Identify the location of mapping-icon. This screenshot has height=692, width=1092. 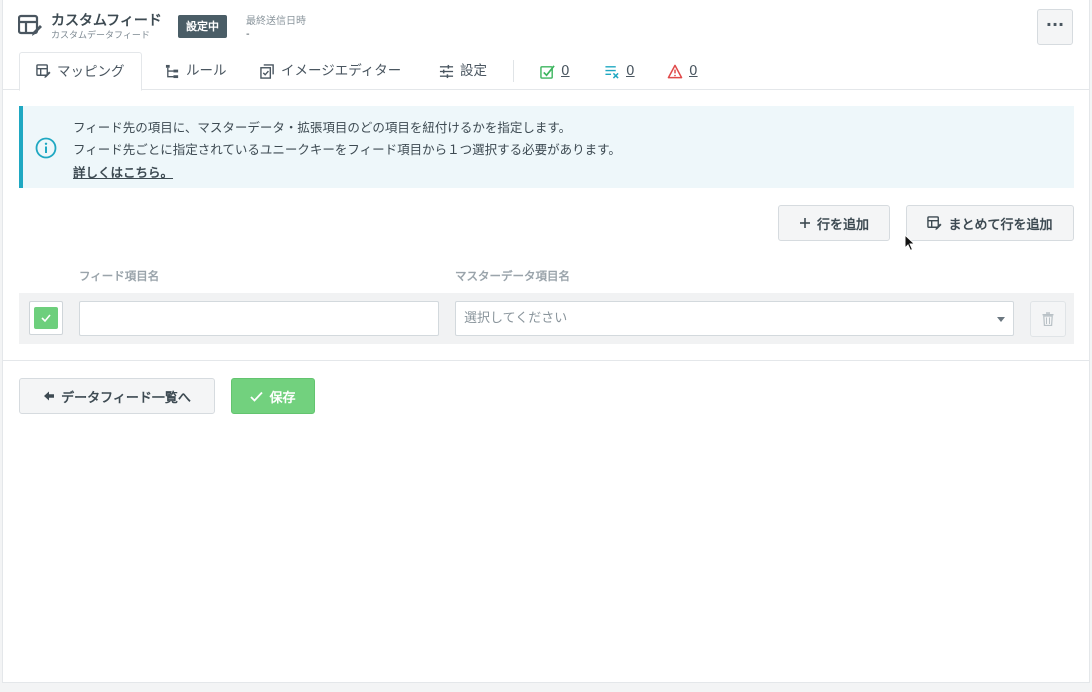
(43, 71).